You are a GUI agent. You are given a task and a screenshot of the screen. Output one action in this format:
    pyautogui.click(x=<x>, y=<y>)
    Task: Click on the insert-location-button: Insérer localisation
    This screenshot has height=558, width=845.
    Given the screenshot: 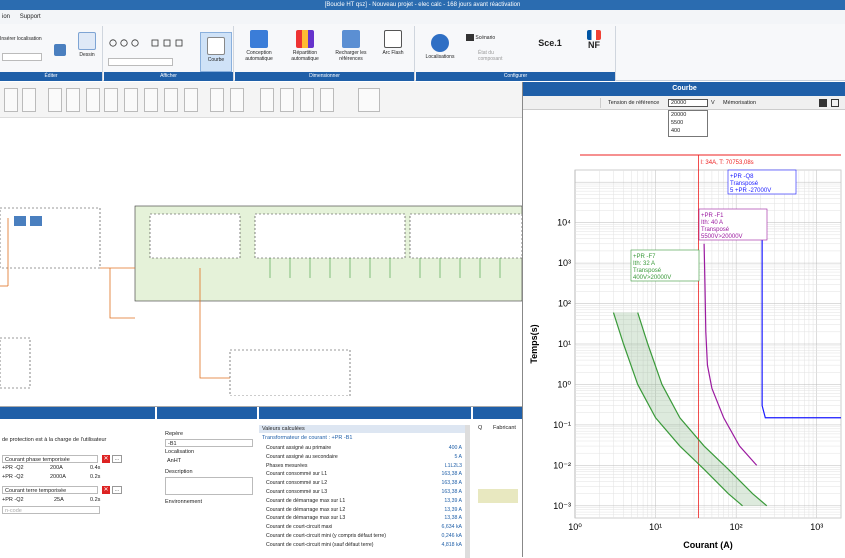 What is the action you would take?
    pyautogui.click(x=23, y=39)
    